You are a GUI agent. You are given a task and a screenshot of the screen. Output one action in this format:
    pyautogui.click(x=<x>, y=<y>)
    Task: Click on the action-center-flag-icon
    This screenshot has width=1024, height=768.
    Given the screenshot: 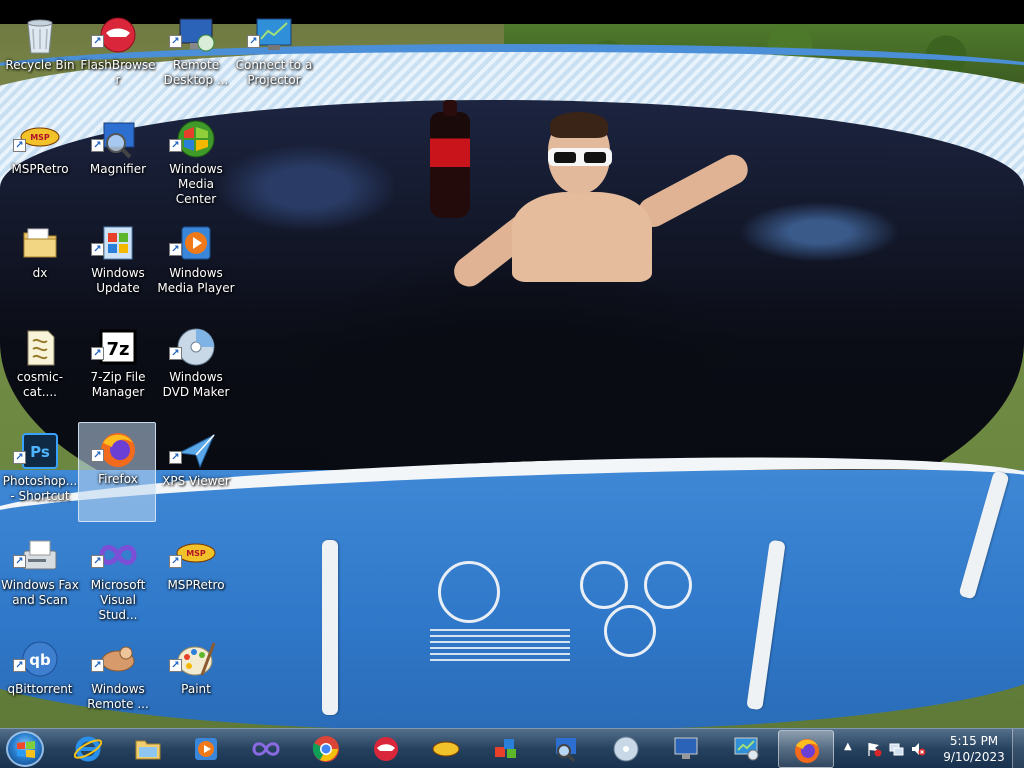 What is the action you would take?
    pyautogui.click(x=874, y=749)
    